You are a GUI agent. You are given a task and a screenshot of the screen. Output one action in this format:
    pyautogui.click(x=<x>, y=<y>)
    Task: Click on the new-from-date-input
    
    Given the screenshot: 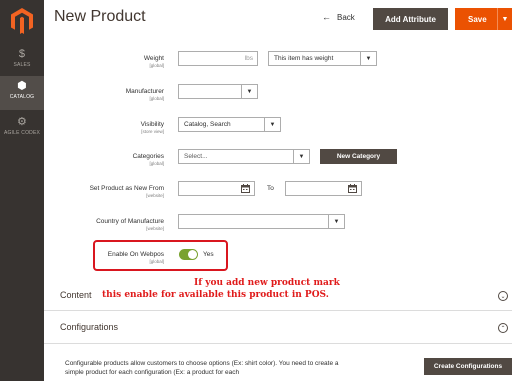 What is the action you would take?
    pyautogui.click(x=216, y=188)
    